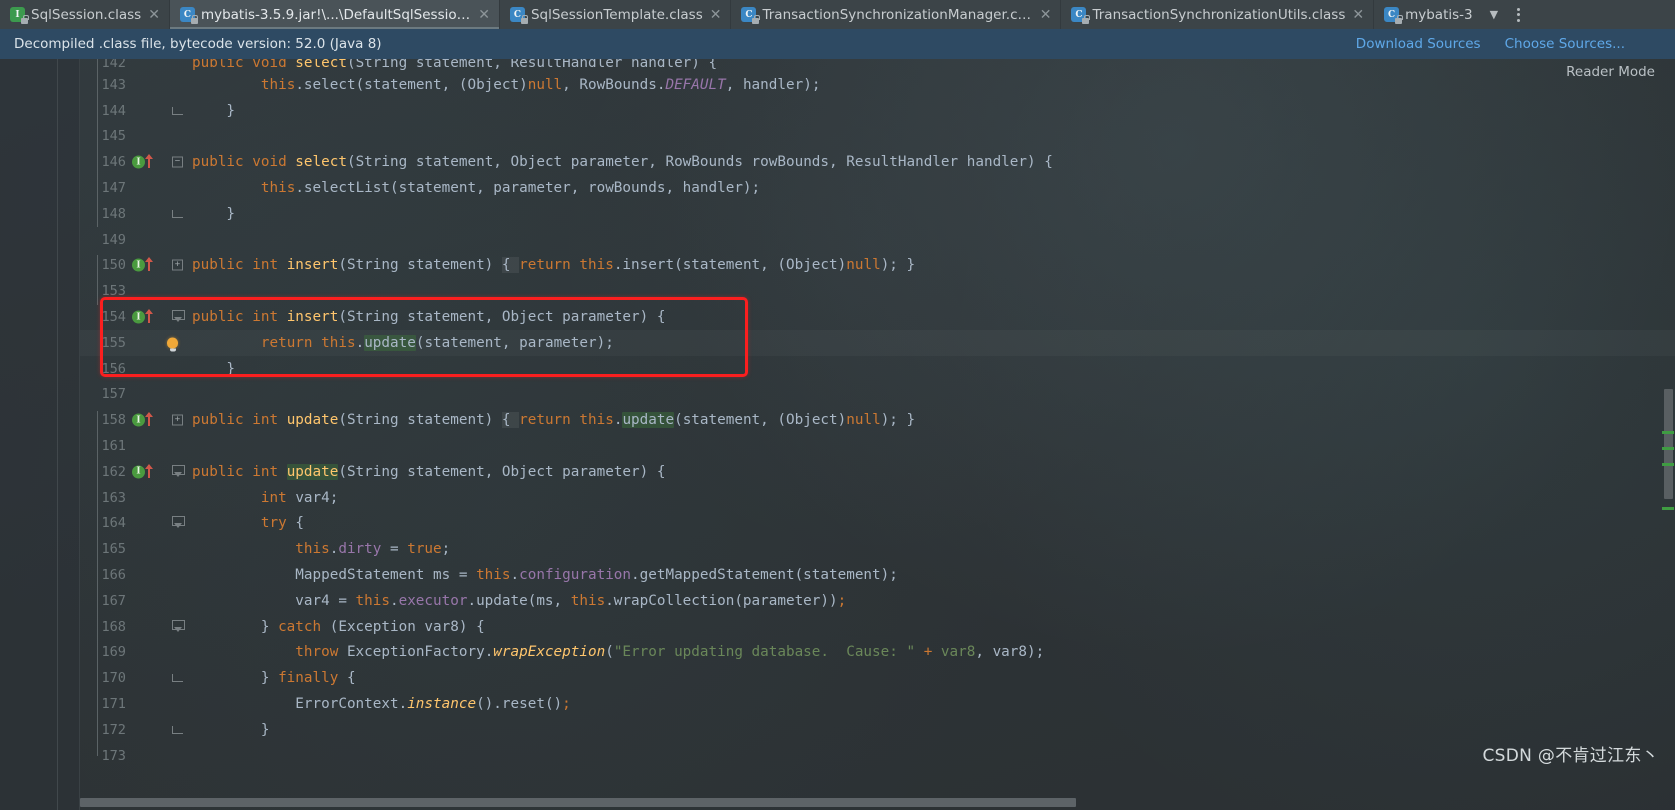 The image size is (1675, 810). Describe the element at coordinates (877, 395) in the screenshot. I see `code-line: 157` at that location.